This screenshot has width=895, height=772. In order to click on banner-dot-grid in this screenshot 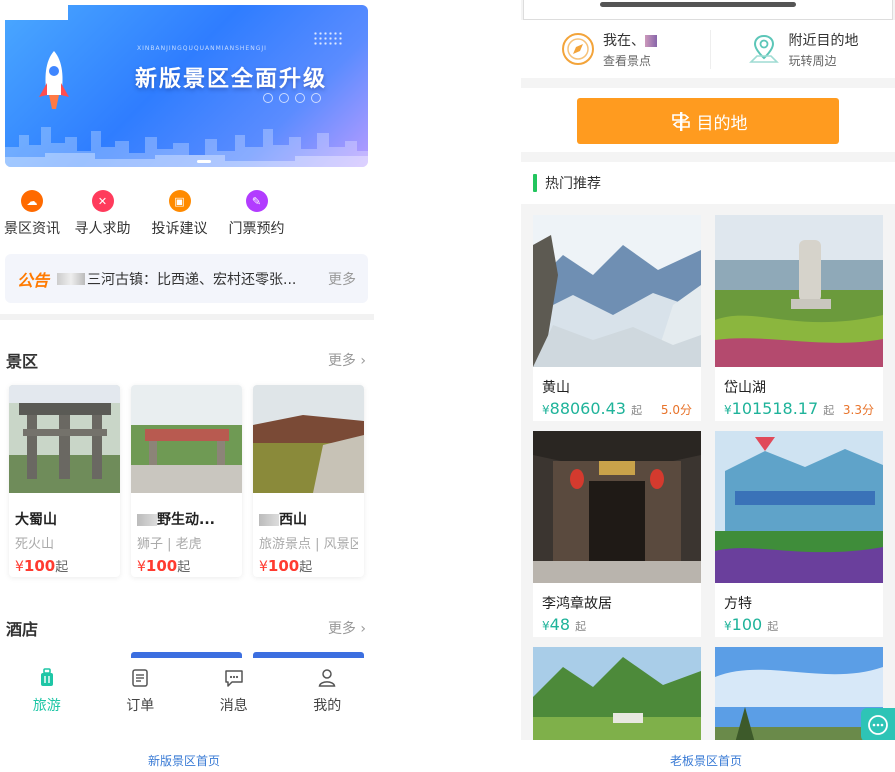, I will do `click(328, 39)`.